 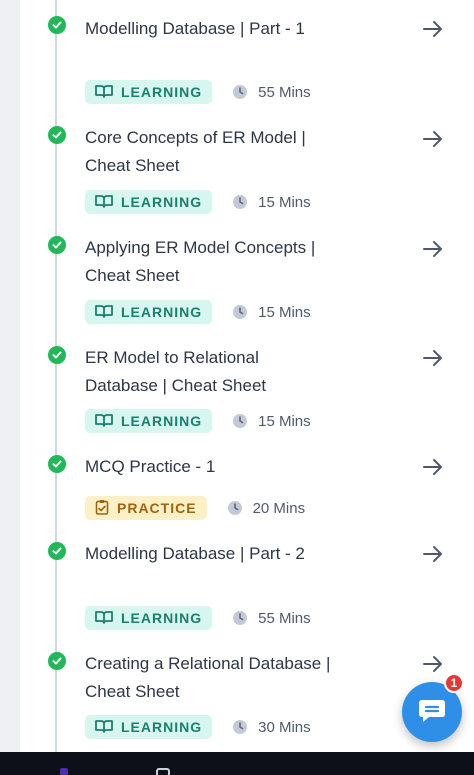 I want to click on item-title: Core Concepts of ER Model | Cheat Sheet, so click(x=195, y=151).